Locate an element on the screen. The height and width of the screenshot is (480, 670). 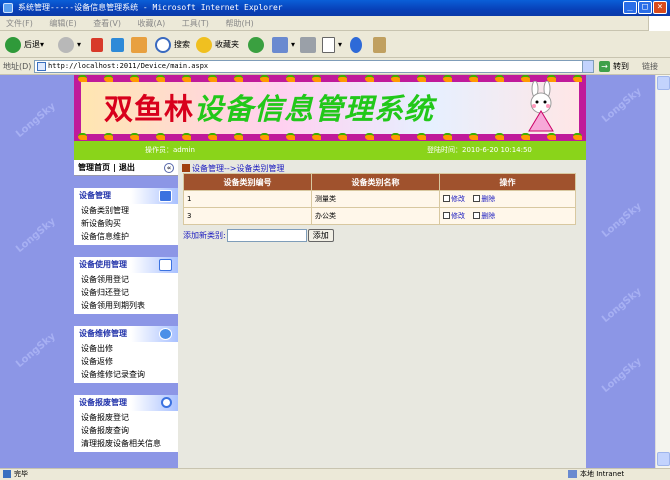
breadcrumb-text: 设备管理-->设备类别管理 is located at coordinates (238, 168).